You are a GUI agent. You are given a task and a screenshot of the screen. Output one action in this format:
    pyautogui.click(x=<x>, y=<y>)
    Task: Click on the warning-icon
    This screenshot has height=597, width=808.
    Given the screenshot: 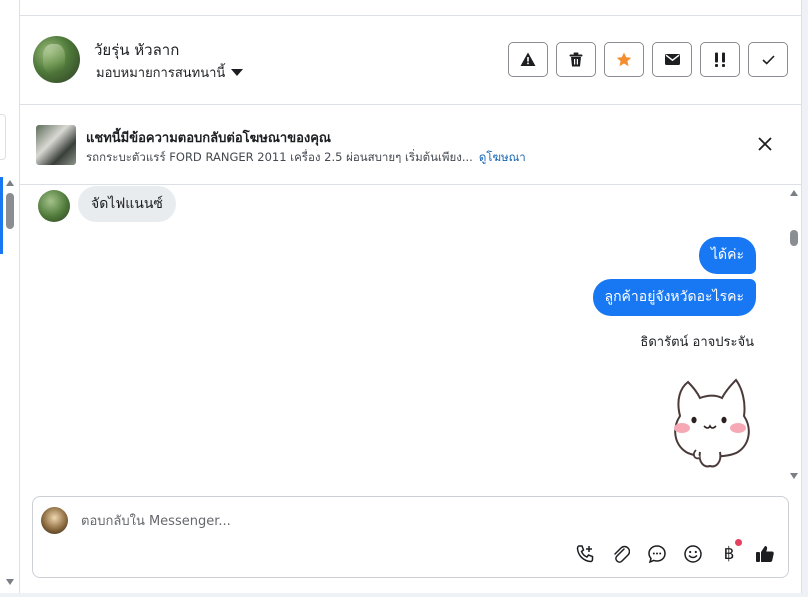 What is the action you would take?
    pyautogui.click(x=528, y=59)
    